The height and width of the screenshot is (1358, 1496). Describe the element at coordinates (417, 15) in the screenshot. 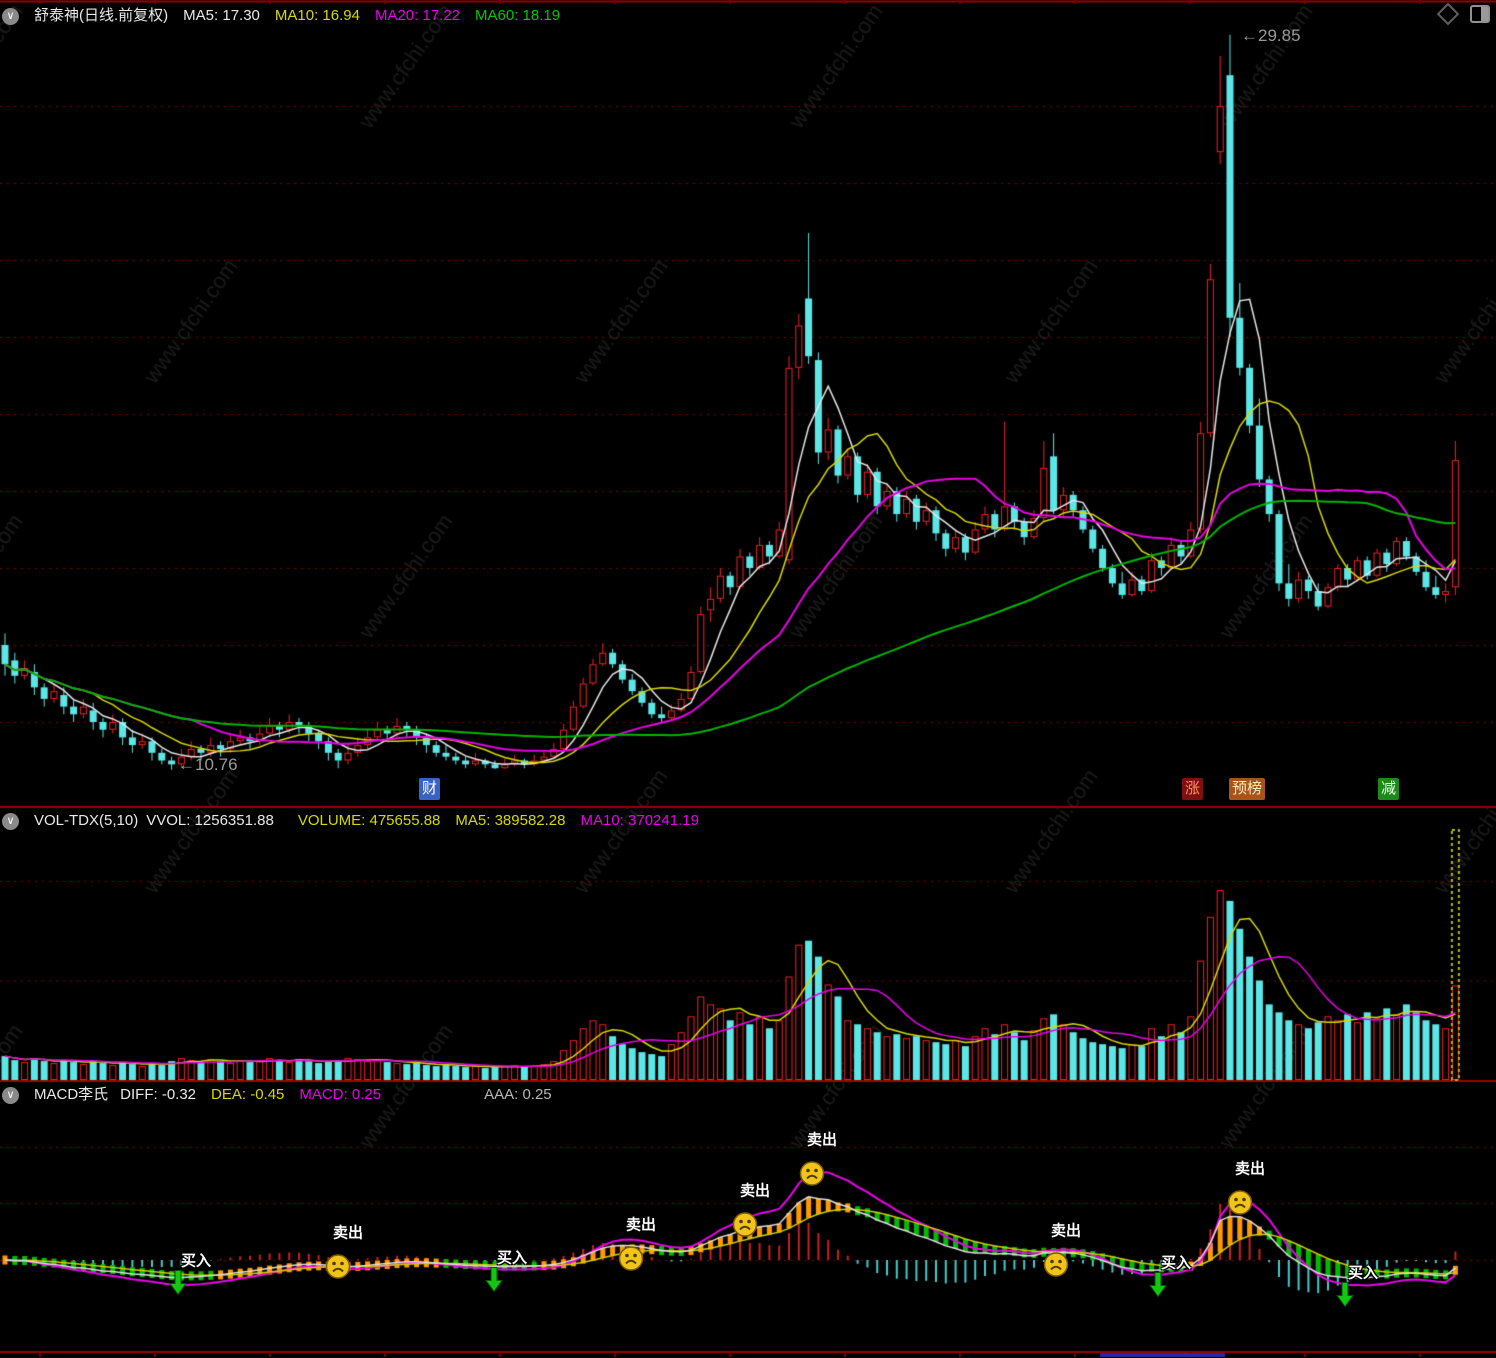

I see `ma20-value: MA20: 17.22` at that location.